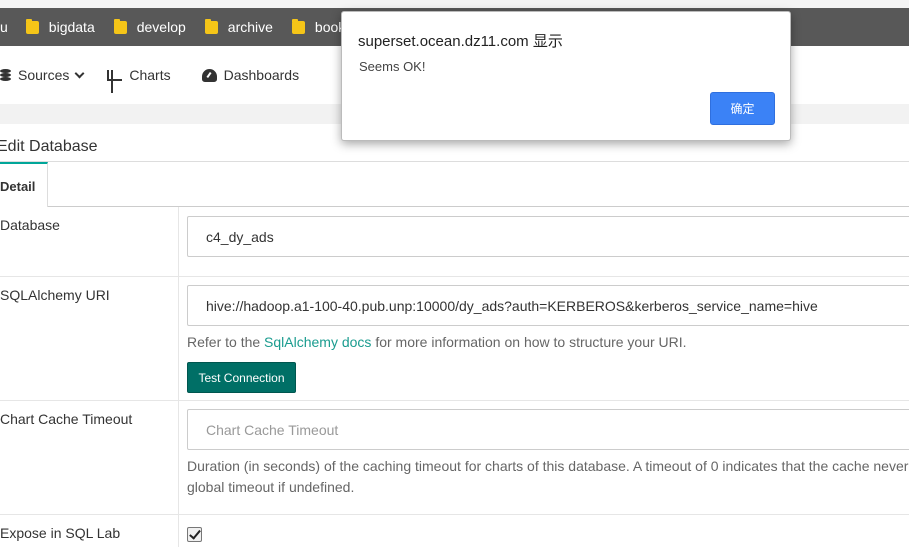 This screenshot has height=547, width=909. I want to click on bookmark-bigdata: bigdata, so click(60, 26).